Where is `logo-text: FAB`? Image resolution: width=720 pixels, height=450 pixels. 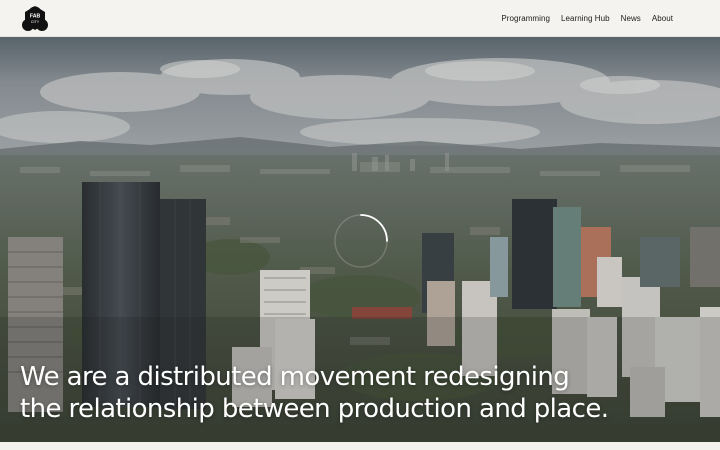 logo-text: FAB is located at coordinates (35, 17).